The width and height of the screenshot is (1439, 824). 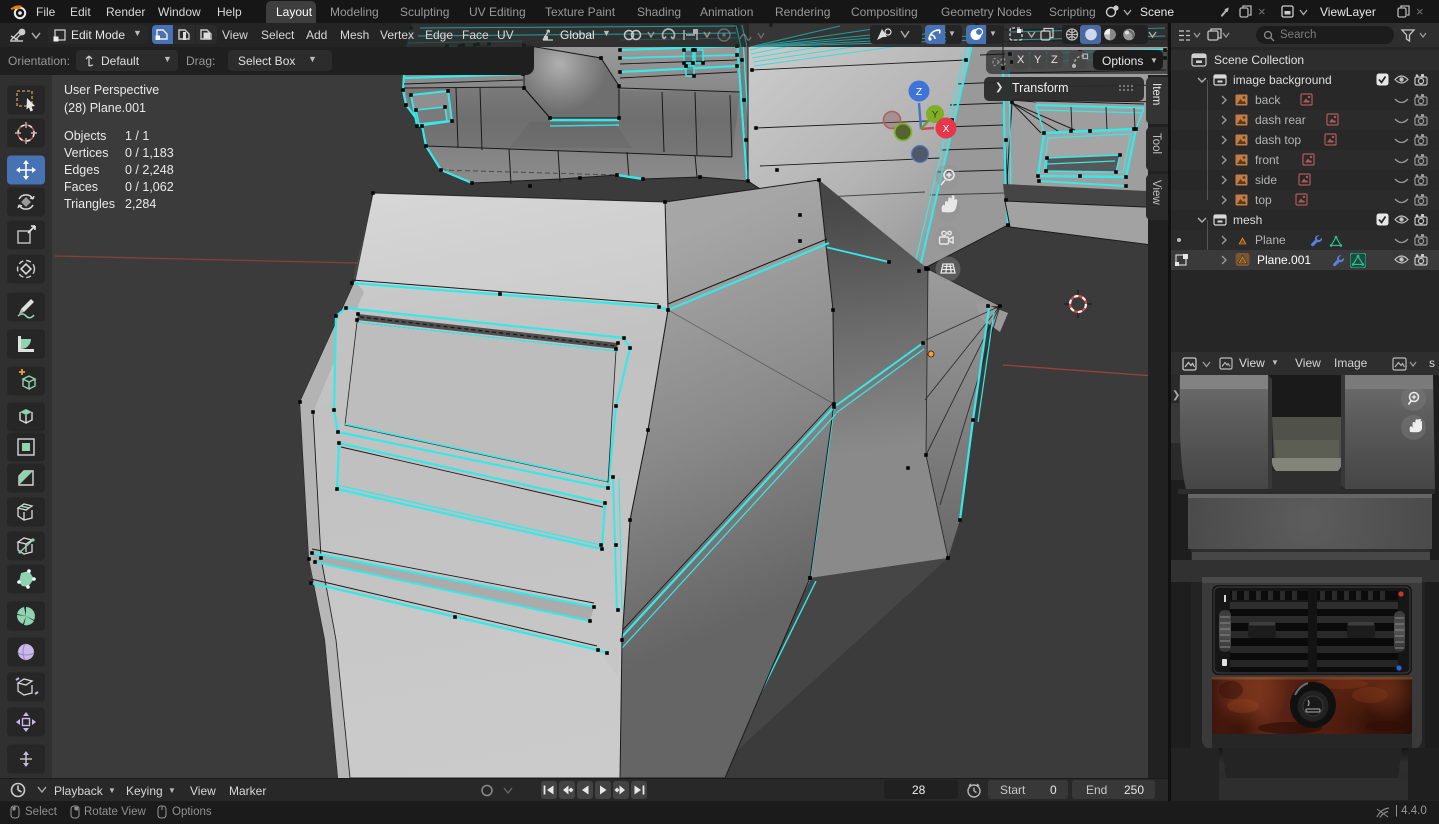 What do you see at coordinates (85, 136) in the screenshot?
I see `svg-text: Objects` at bounding box center [85, 136].